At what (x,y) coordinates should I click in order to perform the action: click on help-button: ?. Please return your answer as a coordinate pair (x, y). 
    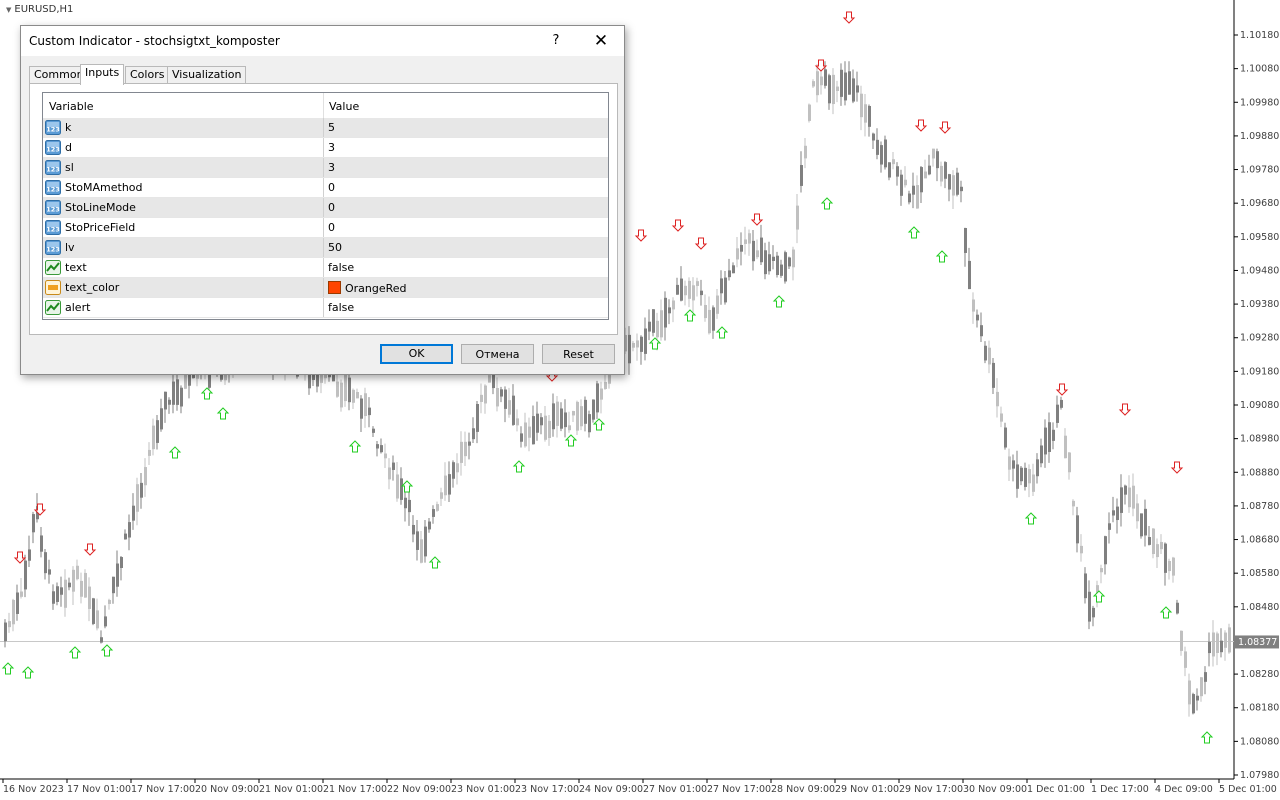
    Looking at the image, I should click on (556, 41).